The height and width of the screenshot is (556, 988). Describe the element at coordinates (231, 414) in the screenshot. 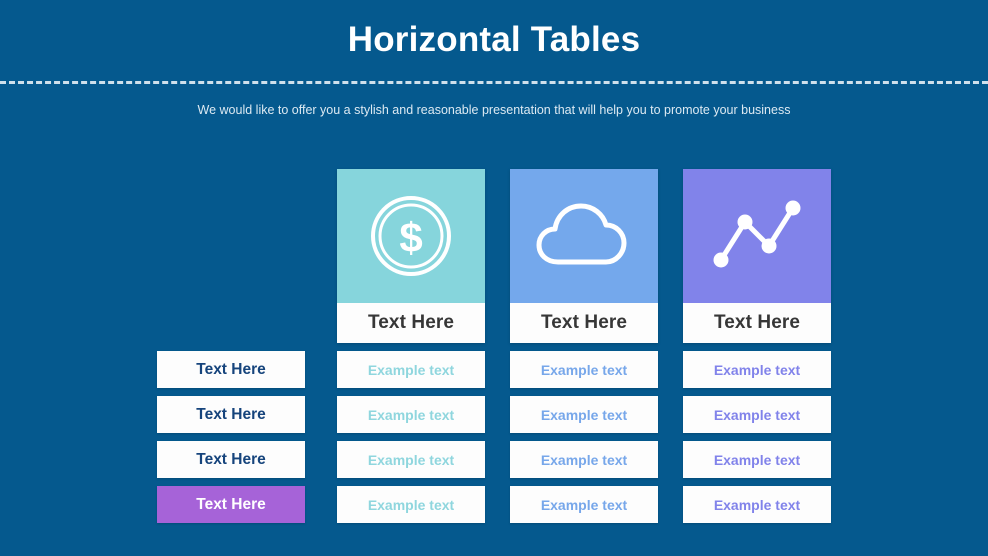

I see `row-label-2: Text Here` at that location.